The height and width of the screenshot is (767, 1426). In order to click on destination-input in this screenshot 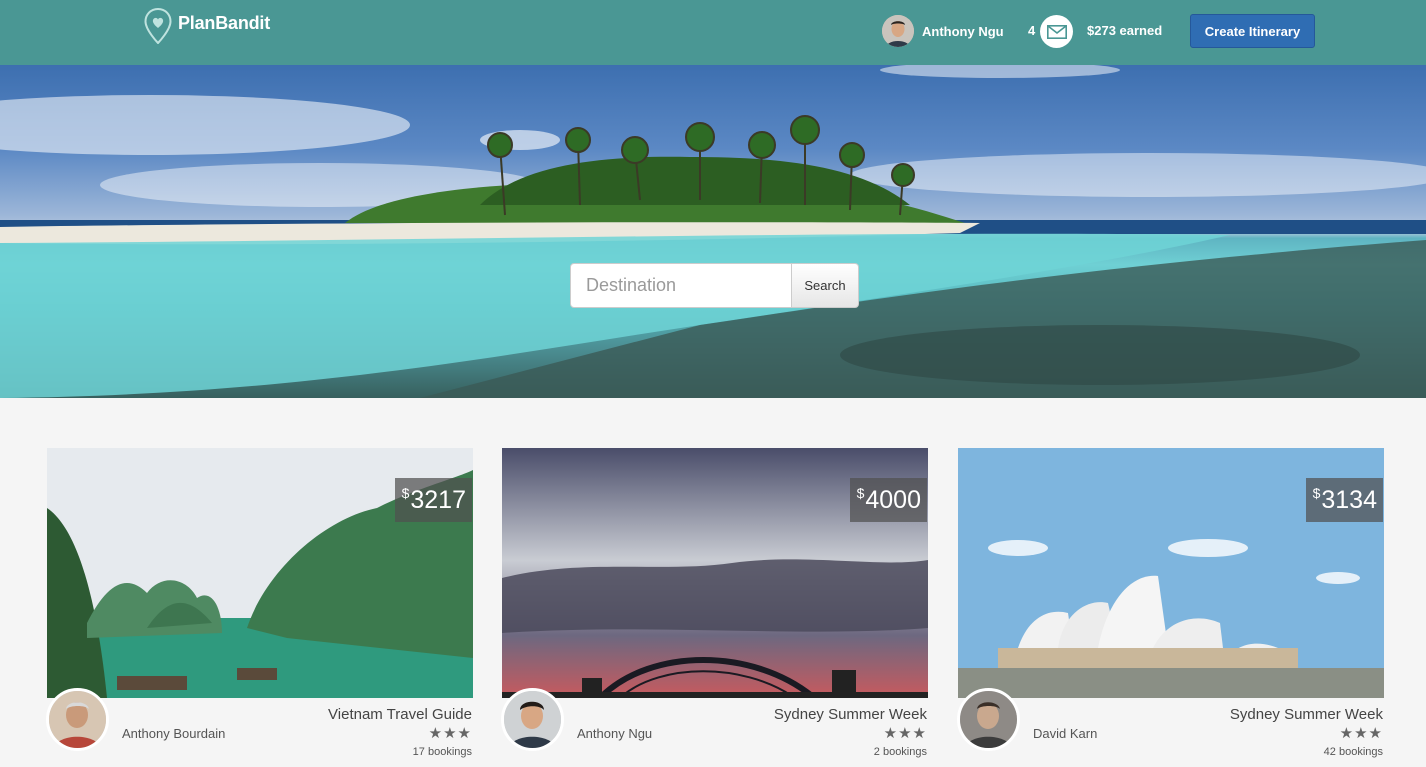, I will do `click(681, 285)`.